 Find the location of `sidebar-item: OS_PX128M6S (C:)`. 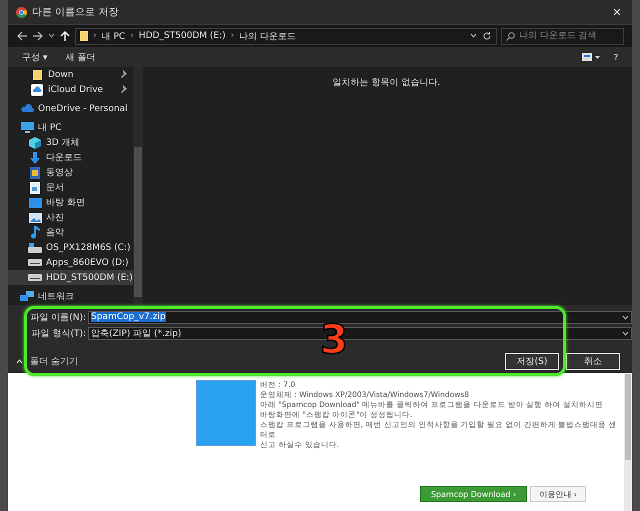

sidebar-item: OS_PX128M6S (C:) is located at coordinates (70, 247).